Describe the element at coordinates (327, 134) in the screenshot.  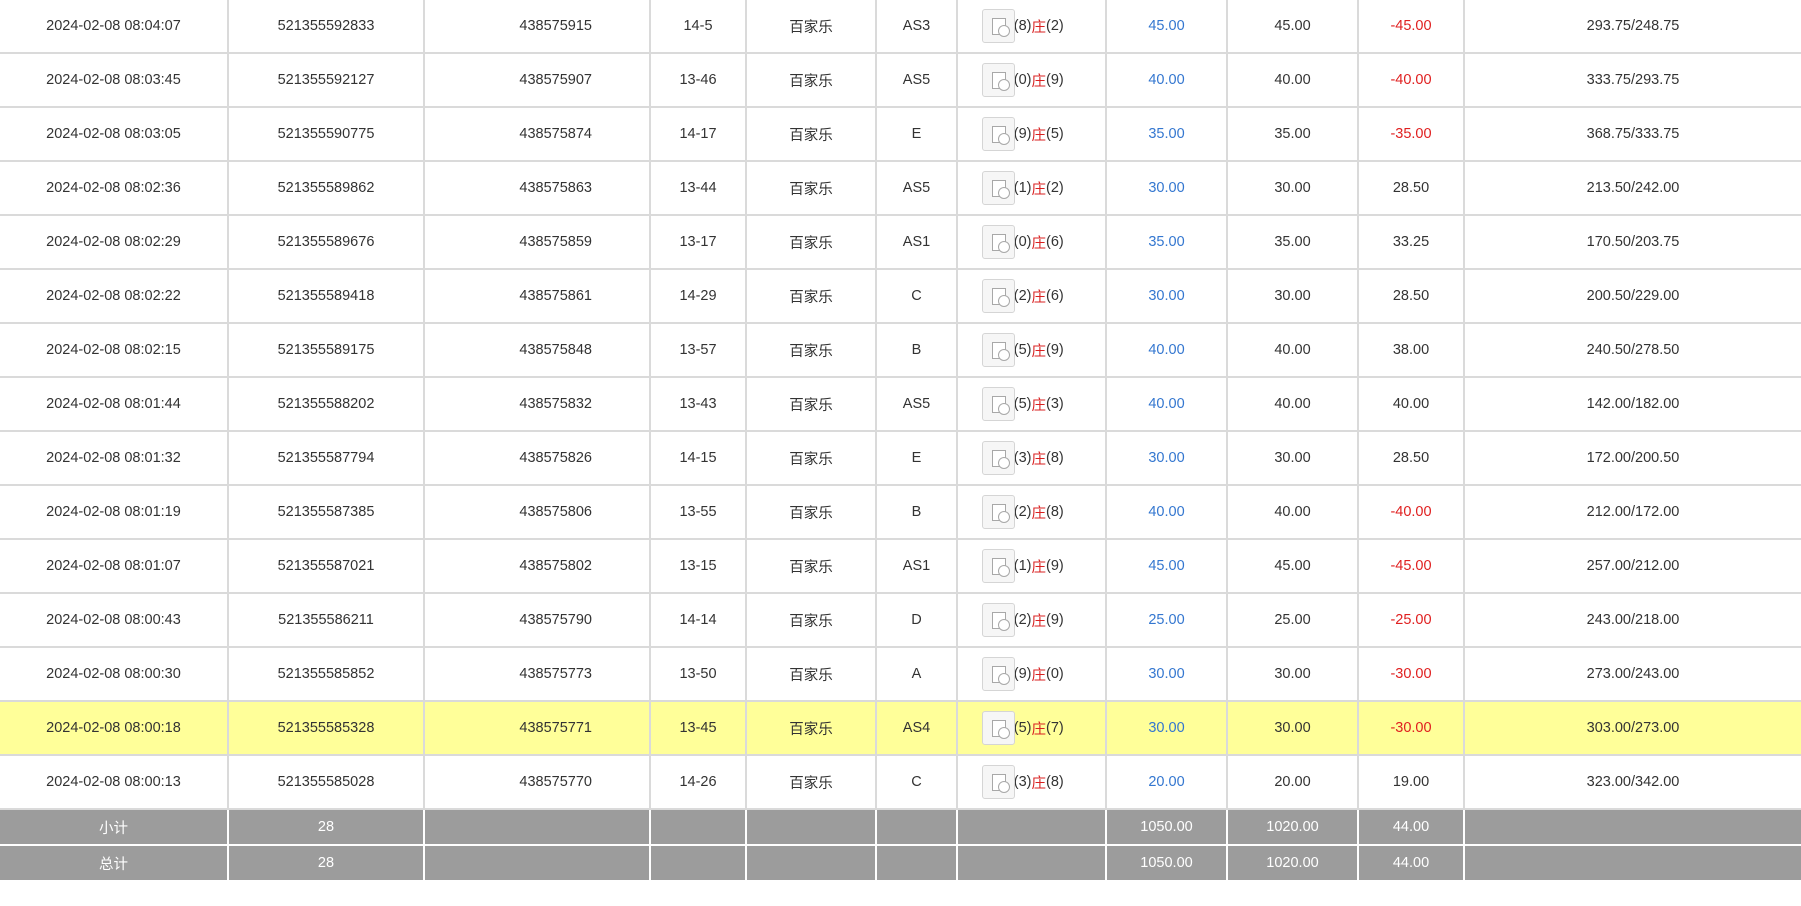
I see `order-number: 521355590775` at that location.